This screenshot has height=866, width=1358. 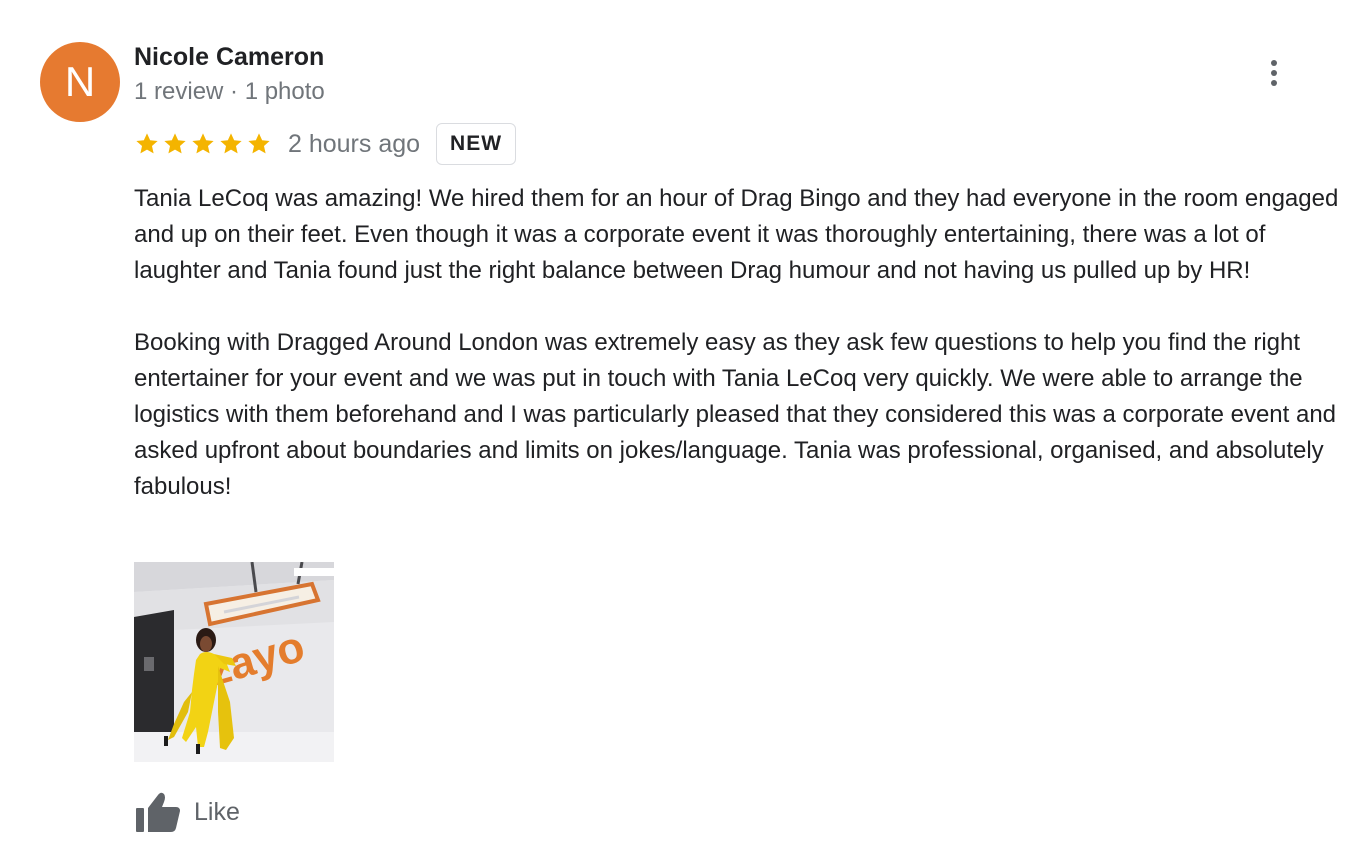 I want to click on more-vert-icon, so click(x=1274, y=73).